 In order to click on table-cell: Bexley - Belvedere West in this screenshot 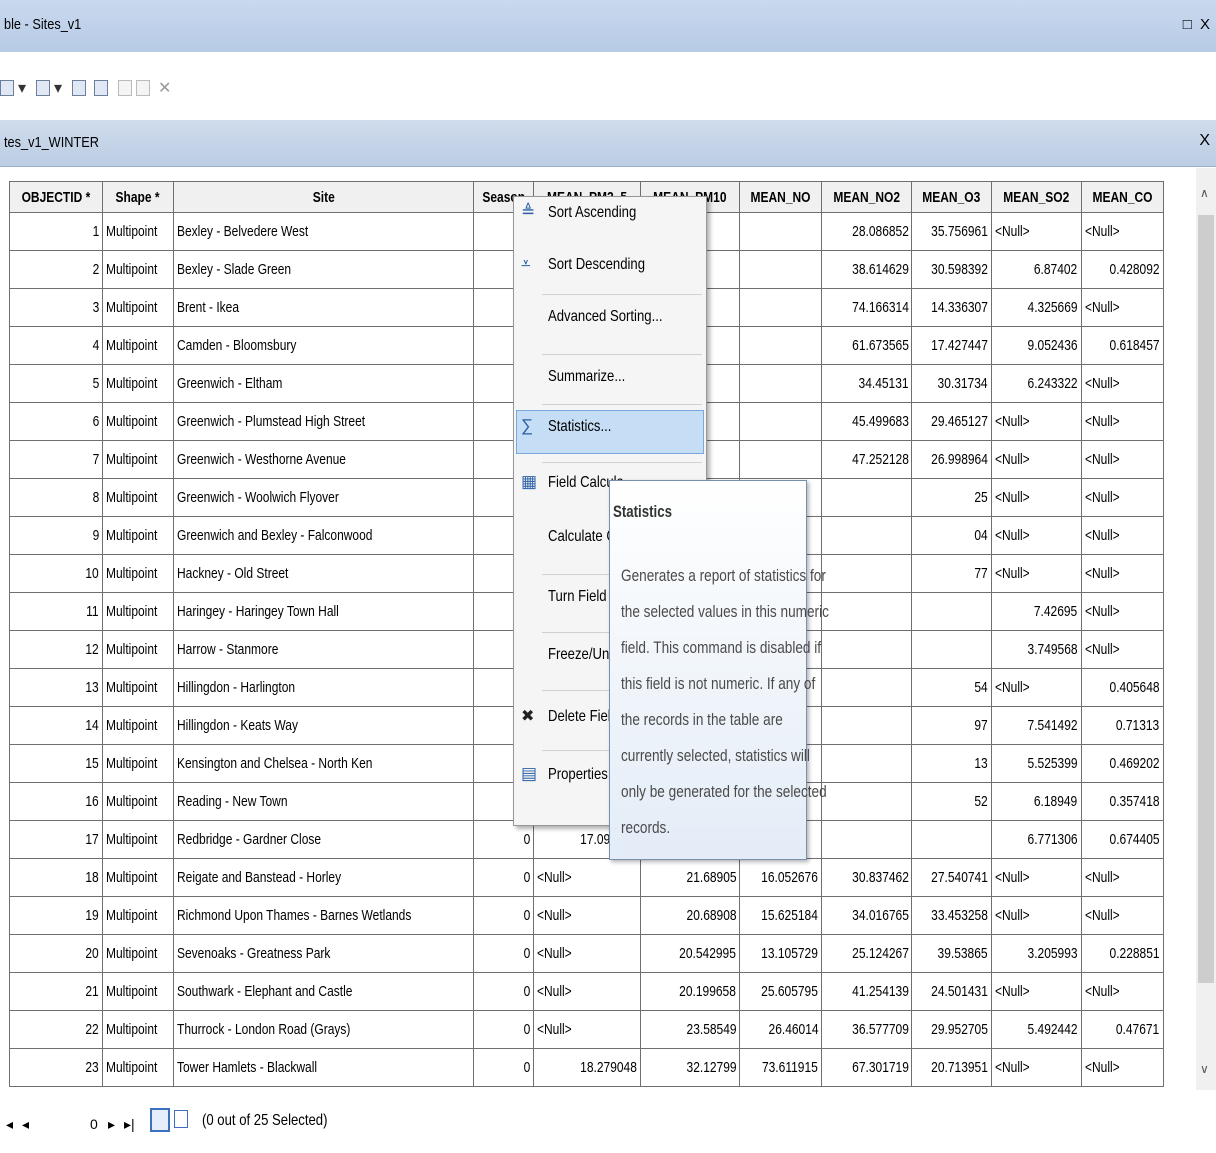, I will do `click(323, 231)`.